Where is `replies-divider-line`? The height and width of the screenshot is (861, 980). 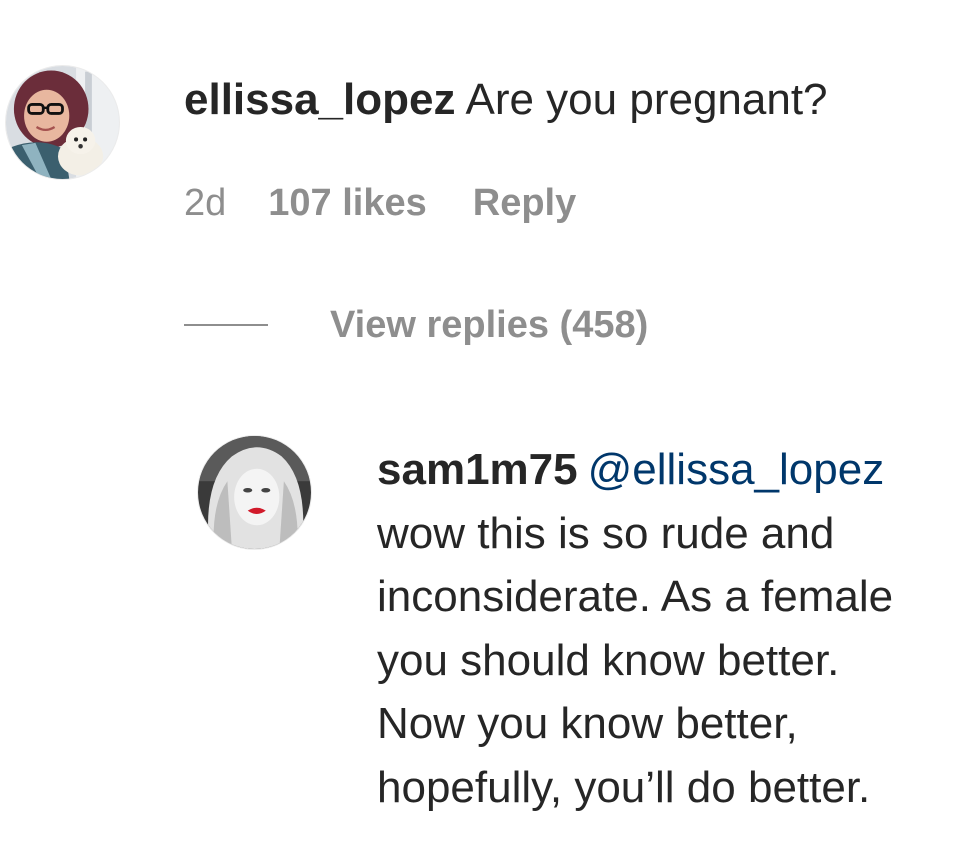 replies-divider-line is located at coordinates (226, 325).